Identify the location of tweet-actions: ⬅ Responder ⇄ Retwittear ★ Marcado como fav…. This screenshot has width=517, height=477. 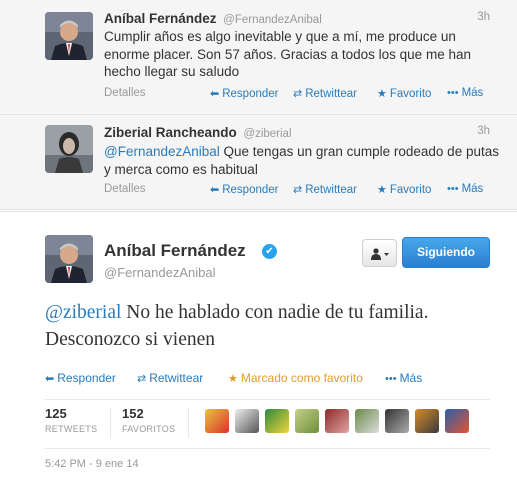
(270, 380).